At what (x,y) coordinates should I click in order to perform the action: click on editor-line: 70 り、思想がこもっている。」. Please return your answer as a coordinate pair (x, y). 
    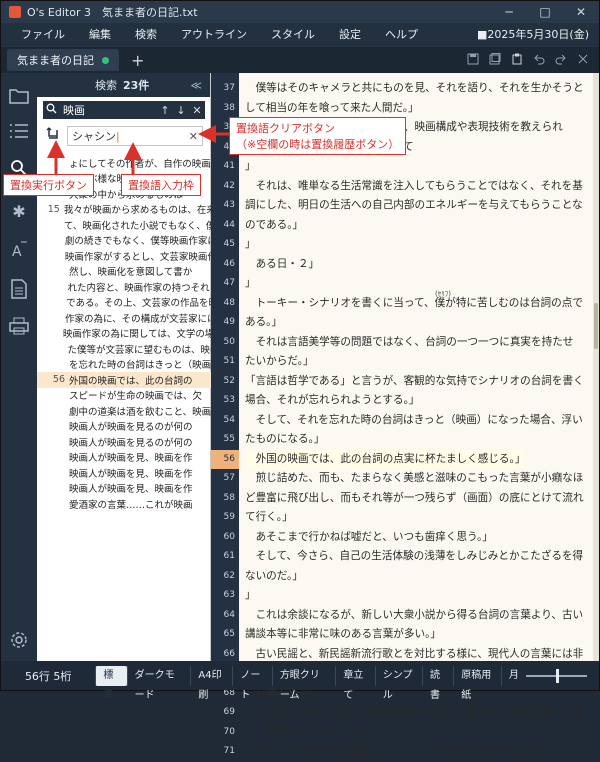
    Looking at the image, I should click on (405, 733).